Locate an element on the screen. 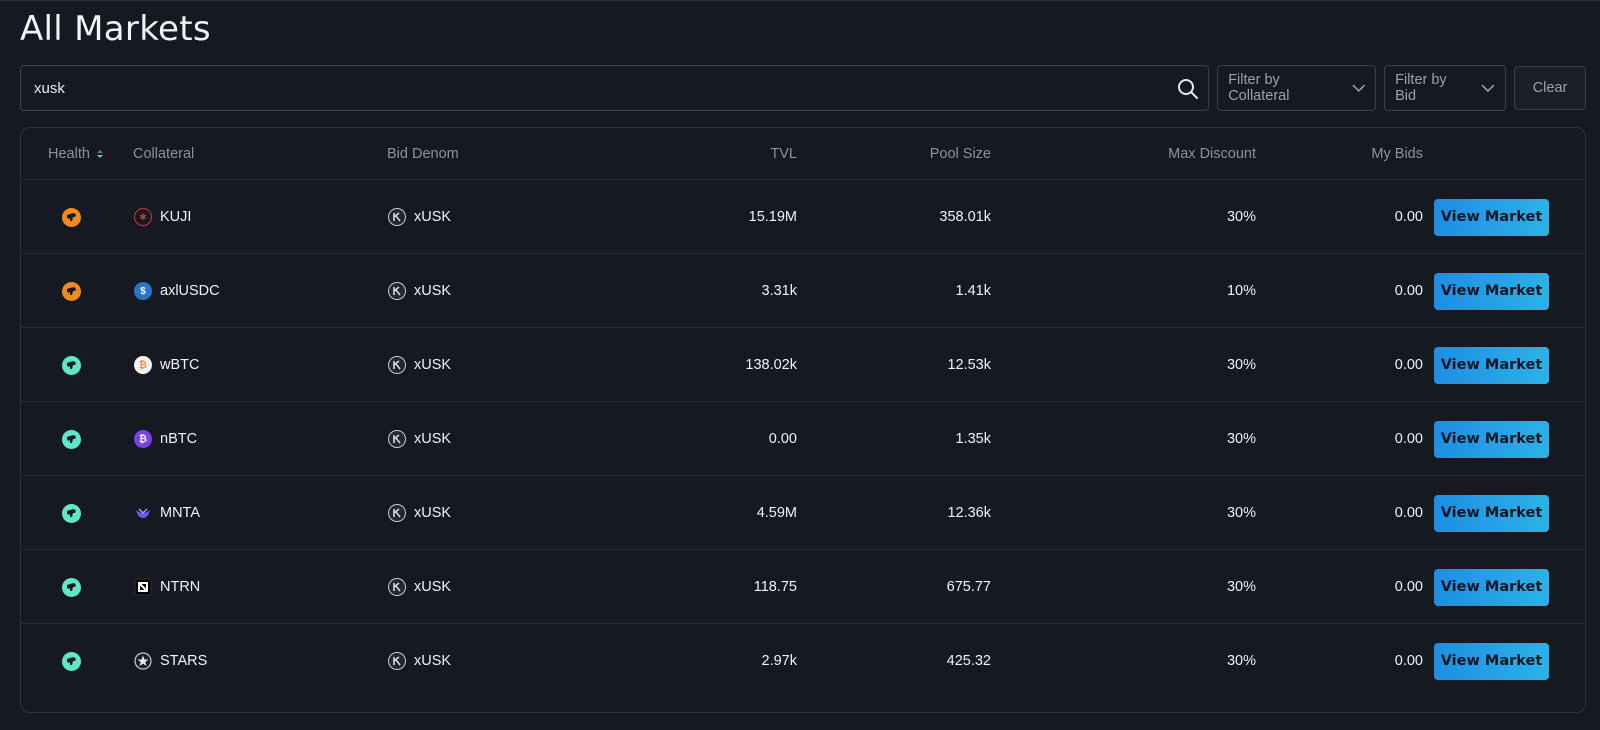  header-health: Health is located at coordinates (76, 154).